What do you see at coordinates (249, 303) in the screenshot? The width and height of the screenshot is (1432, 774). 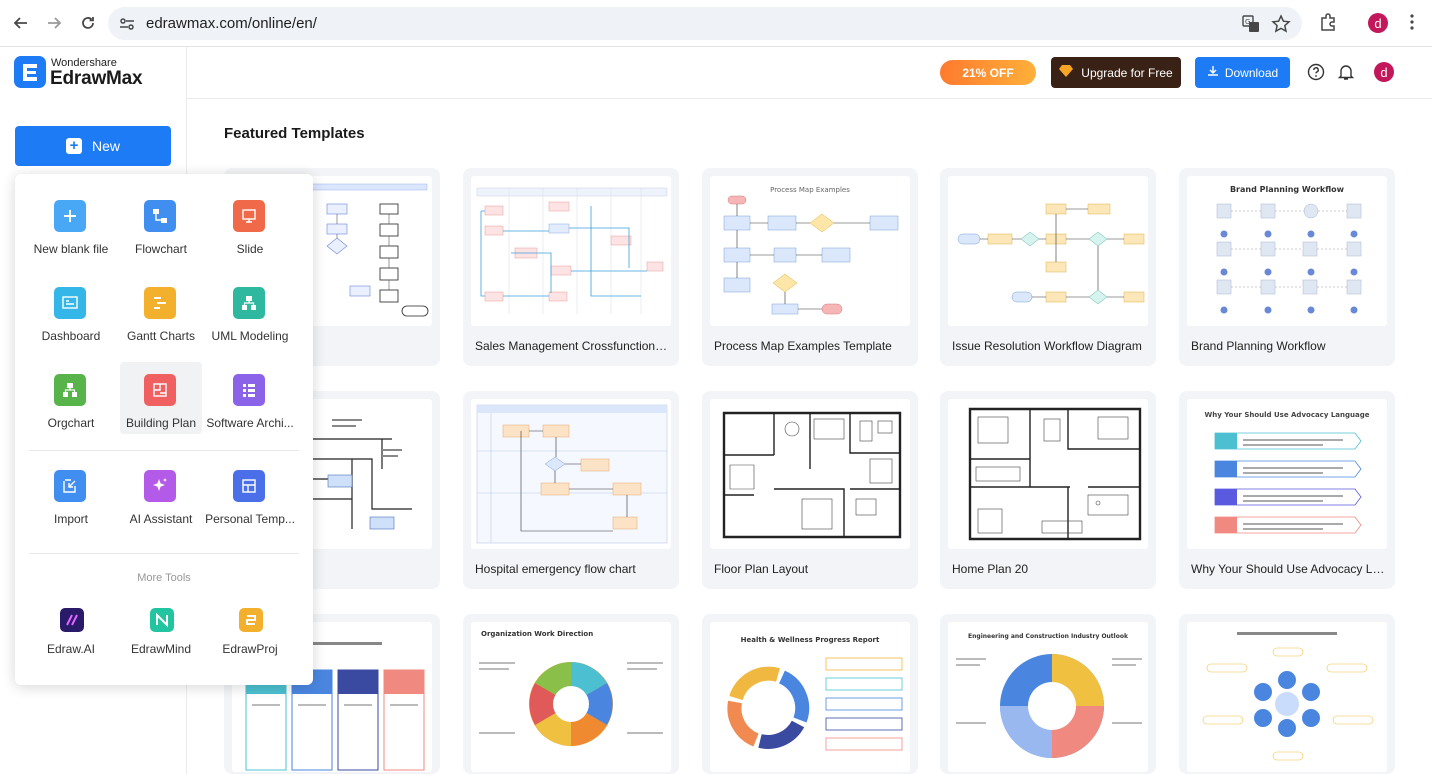 I see `uml-icon` at bounding box center [249, 303].